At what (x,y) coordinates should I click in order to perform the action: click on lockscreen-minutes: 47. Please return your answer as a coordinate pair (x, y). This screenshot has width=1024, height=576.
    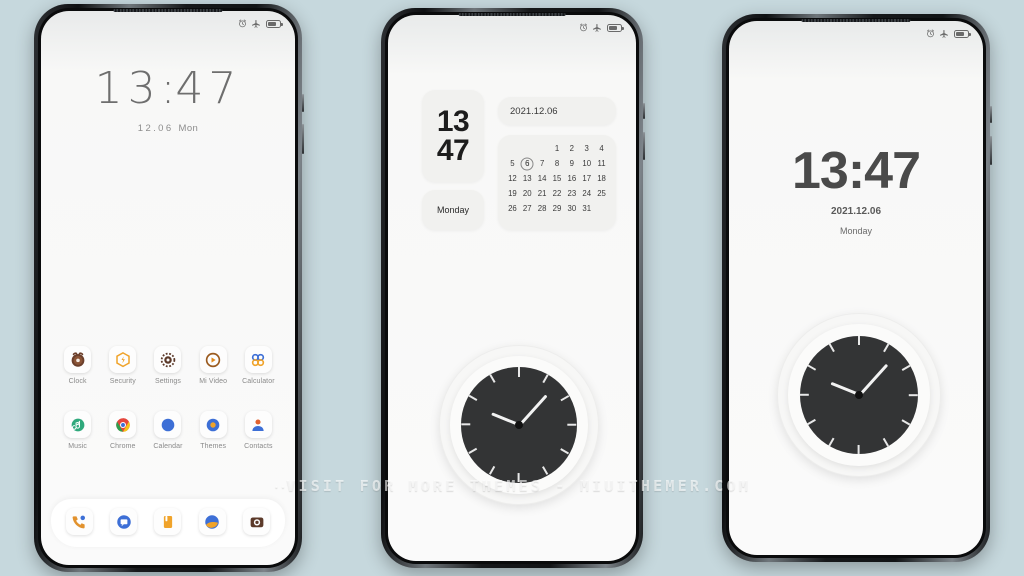
    Looking at the image, I should click on (208, 88).